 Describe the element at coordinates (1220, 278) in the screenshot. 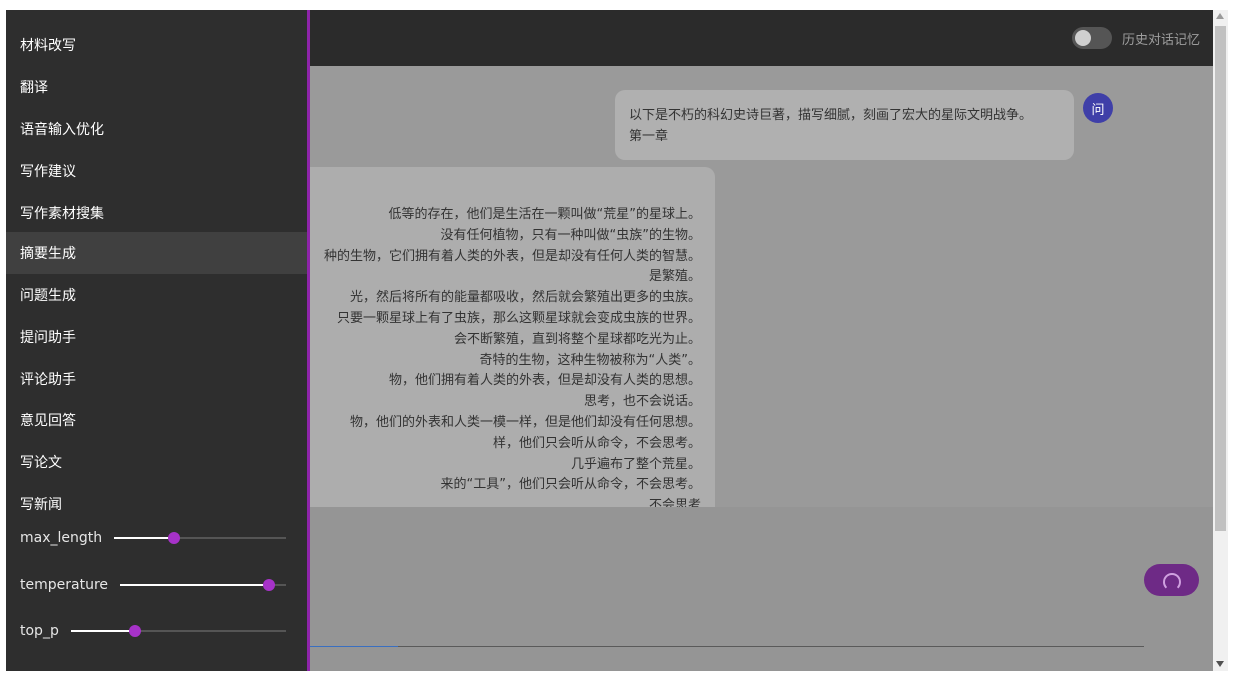

I see `scroll-thumb` at that location.